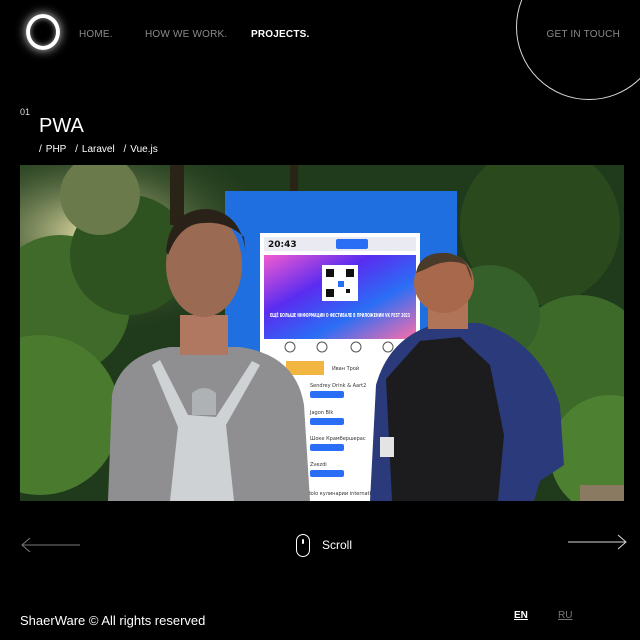 This screenshot has width=640, height=640. I want to click on kiosk-list-item: Шоке Крамбершерас, so click(338, 439).